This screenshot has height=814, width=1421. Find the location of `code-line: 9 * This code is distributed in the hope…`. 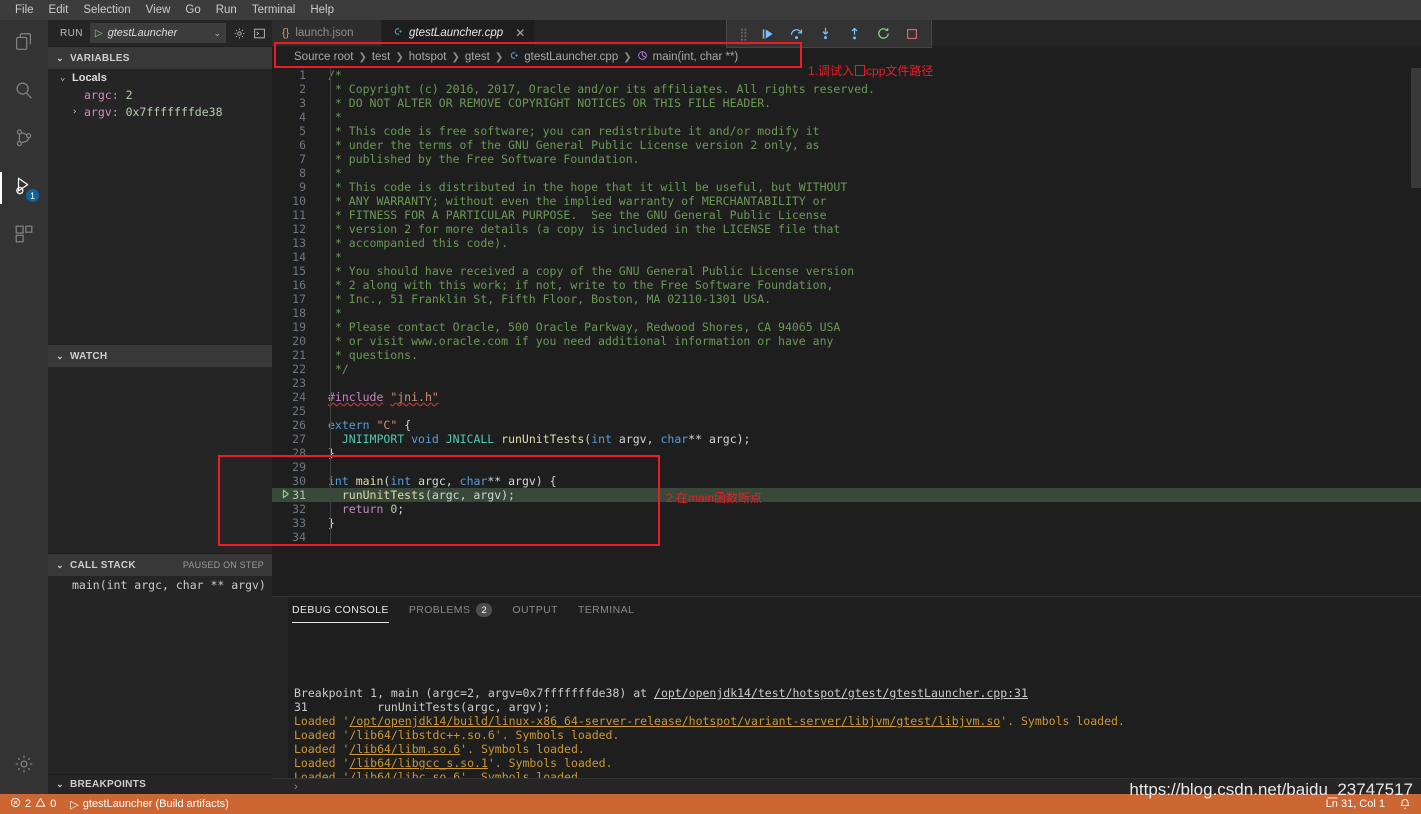

code-line: 9 * This code is distributed in the hope… is located at coordinates (846, 187).